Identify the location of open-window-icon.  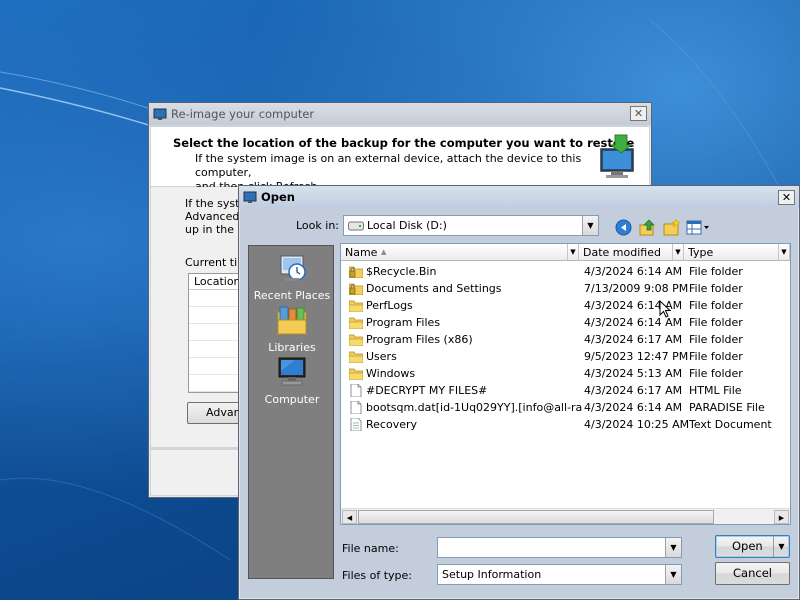
(250, 197).